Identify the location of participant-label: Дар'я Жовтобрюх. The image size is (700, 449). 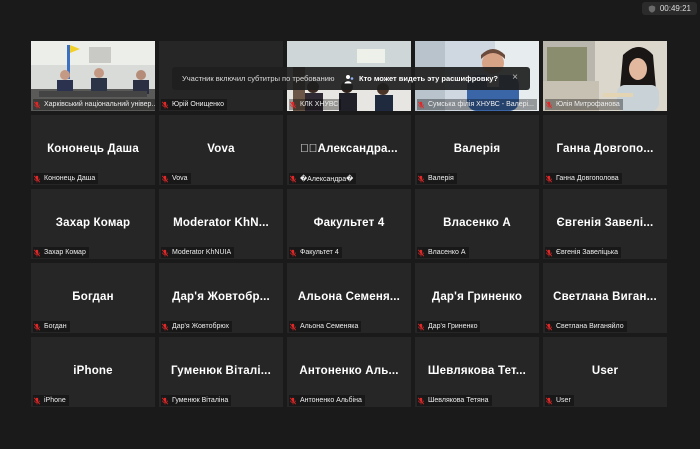
(197, 326).